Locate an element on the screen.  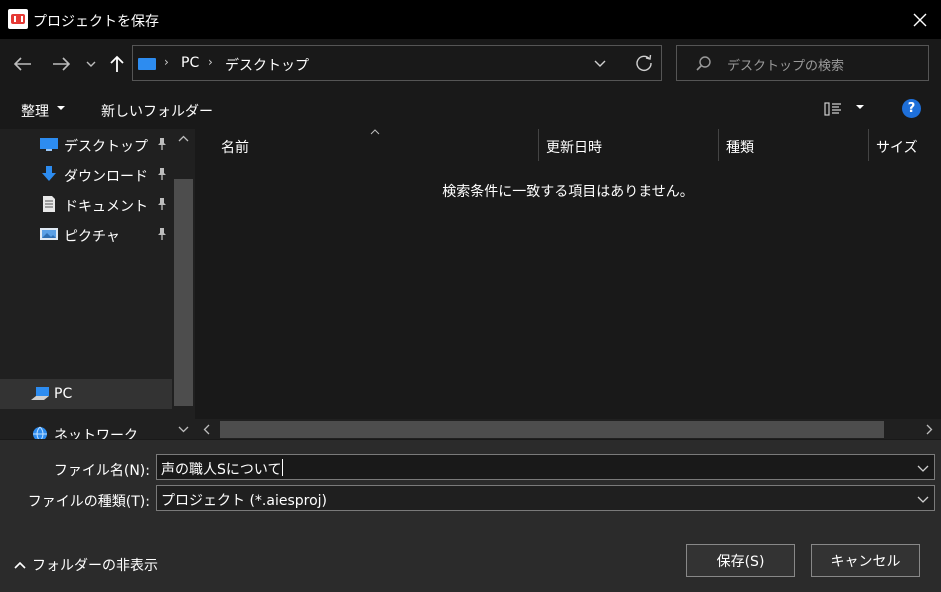
picture-icon is located at coordinates (49, 234).